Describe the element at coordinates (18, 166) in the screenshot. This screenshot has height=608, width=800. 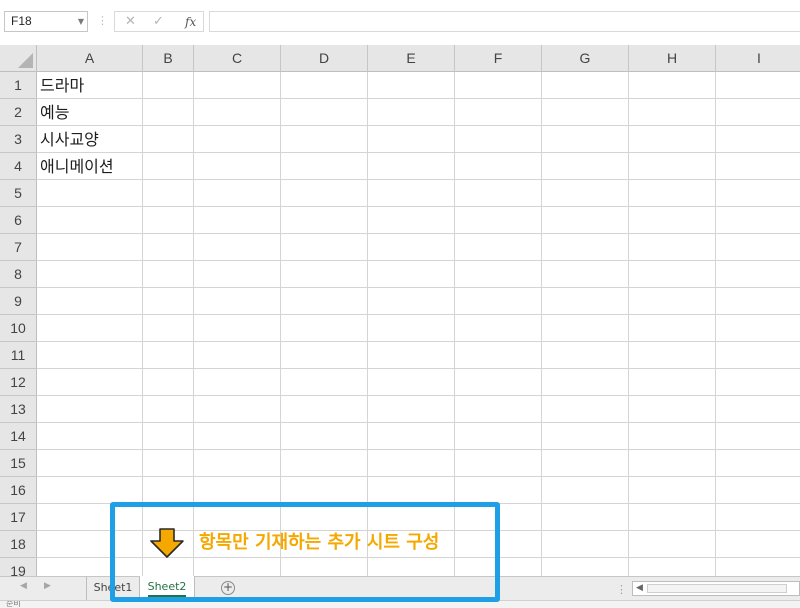
I see `row-header-4: 4` at that location.